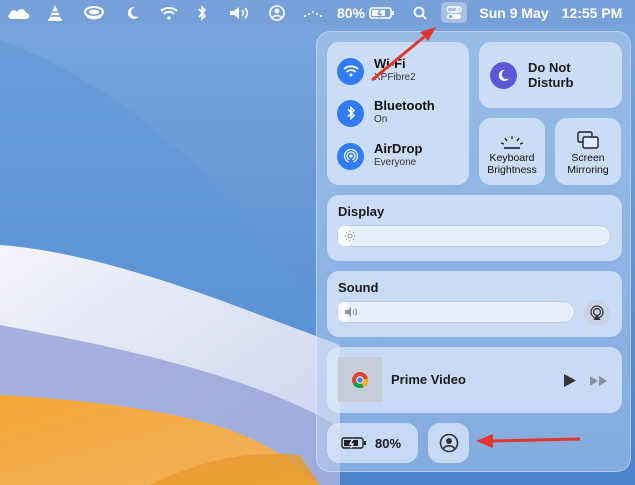  Describe the element at coordinates (350, 156) in the screenshot. I see `airdrop-circle-icon` at that location.